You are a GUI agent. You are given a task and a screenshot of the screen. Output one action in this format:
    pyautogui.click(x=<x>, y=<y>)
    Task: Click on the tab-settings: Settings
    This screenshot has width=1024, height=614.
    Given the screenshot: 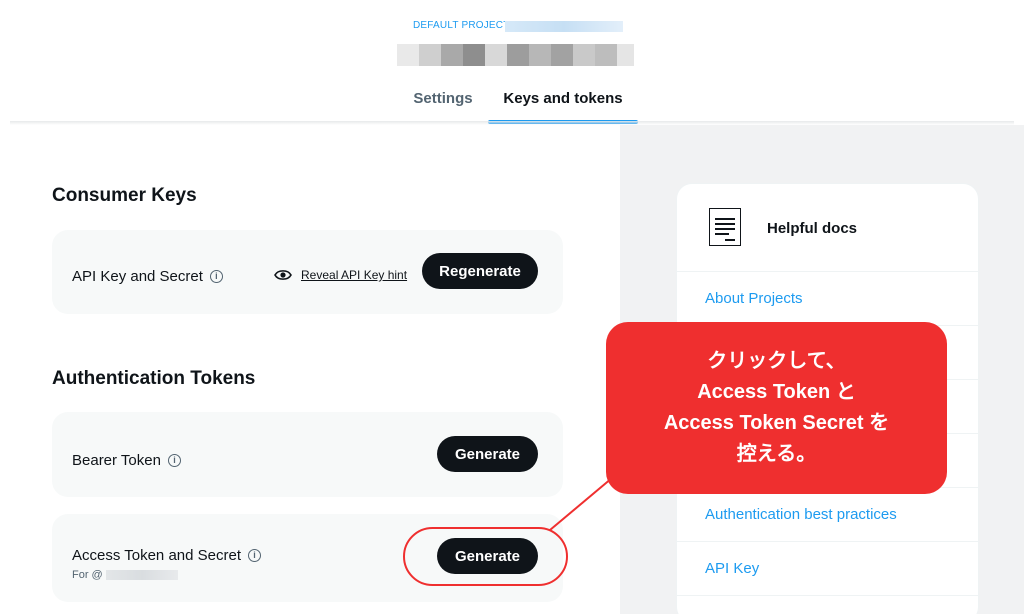 What is the action you would take?
    pyautogui.click(x=443, y=103)
    